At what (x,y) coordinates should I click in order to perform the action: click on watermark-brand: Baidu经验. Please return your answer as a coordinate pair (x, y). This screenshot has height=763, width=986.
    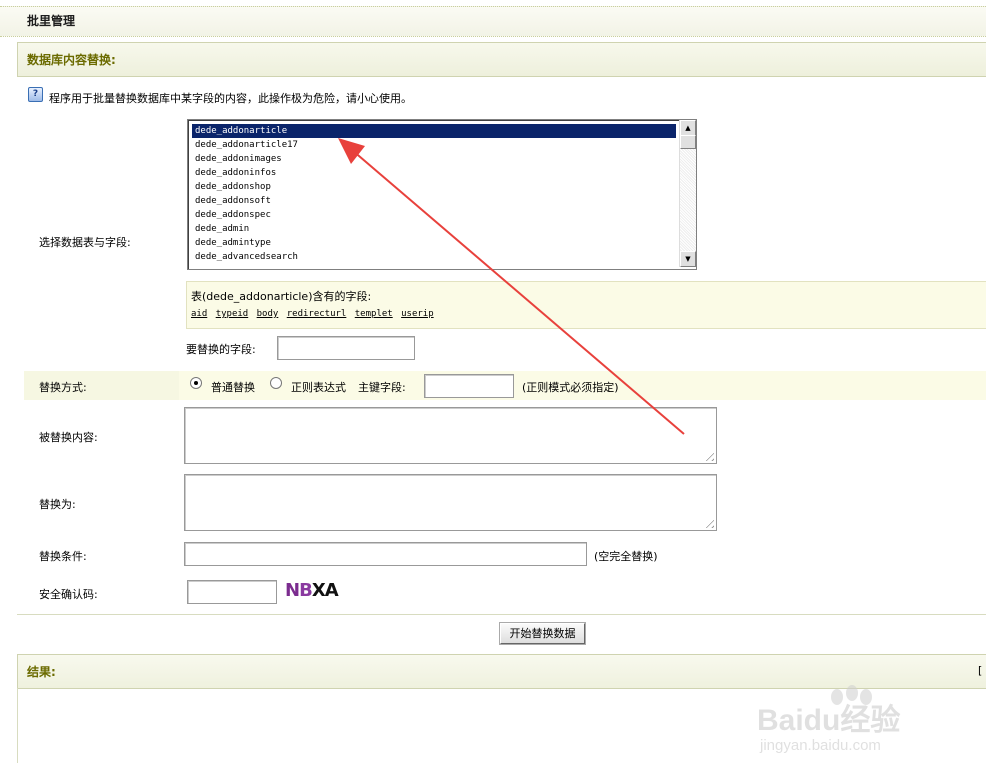
    Looking at the image, I should click on (829, 720).